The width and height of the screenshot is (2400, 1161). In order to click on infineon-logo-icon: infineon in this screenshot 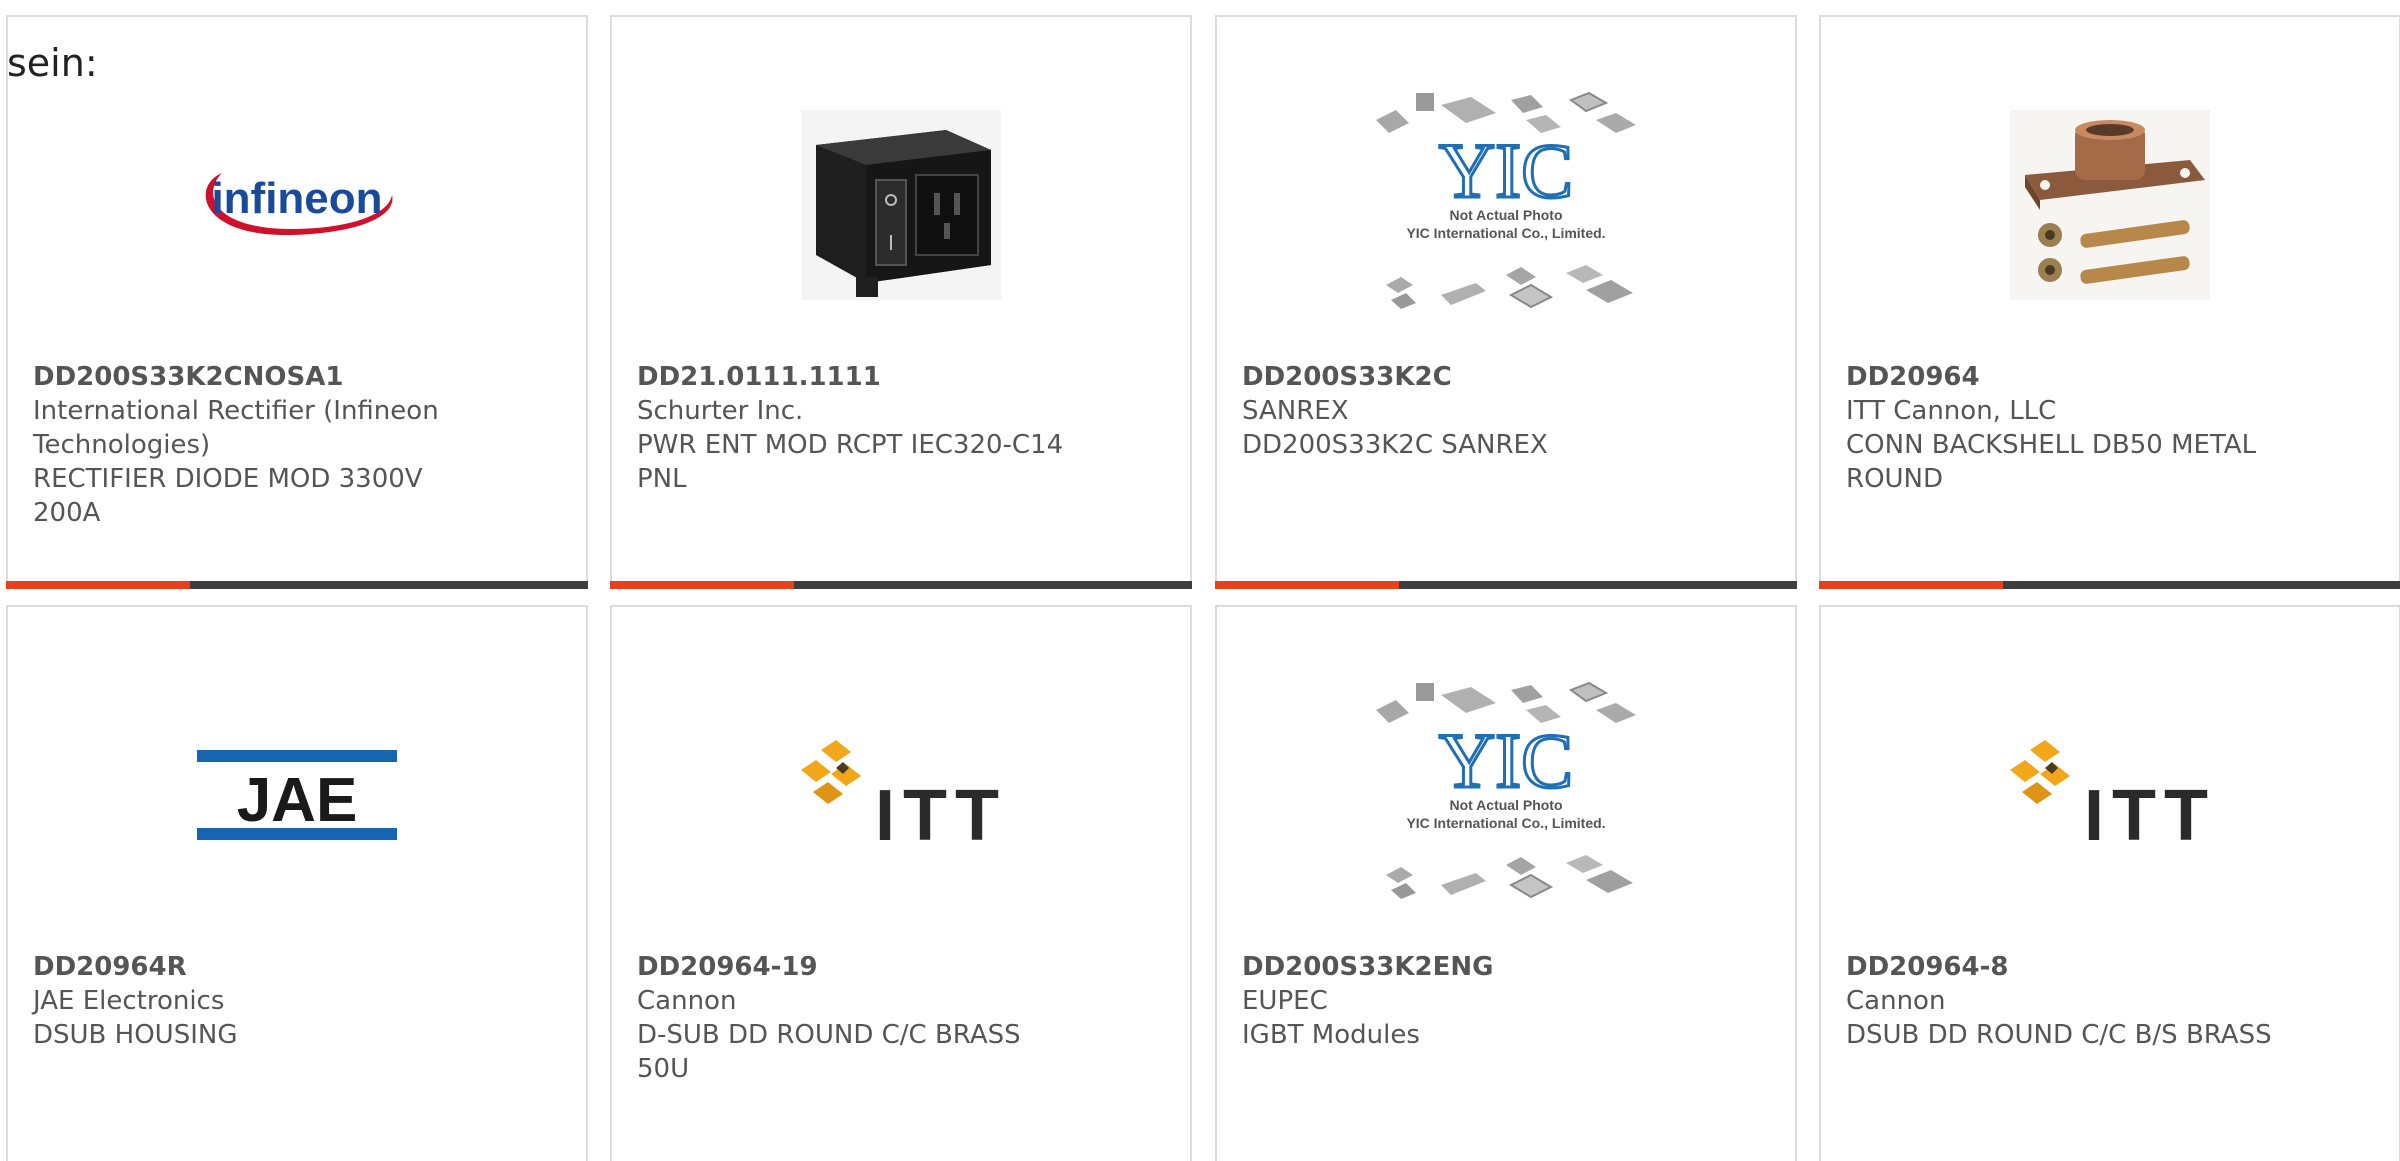, I will do `click(299, 204)`.